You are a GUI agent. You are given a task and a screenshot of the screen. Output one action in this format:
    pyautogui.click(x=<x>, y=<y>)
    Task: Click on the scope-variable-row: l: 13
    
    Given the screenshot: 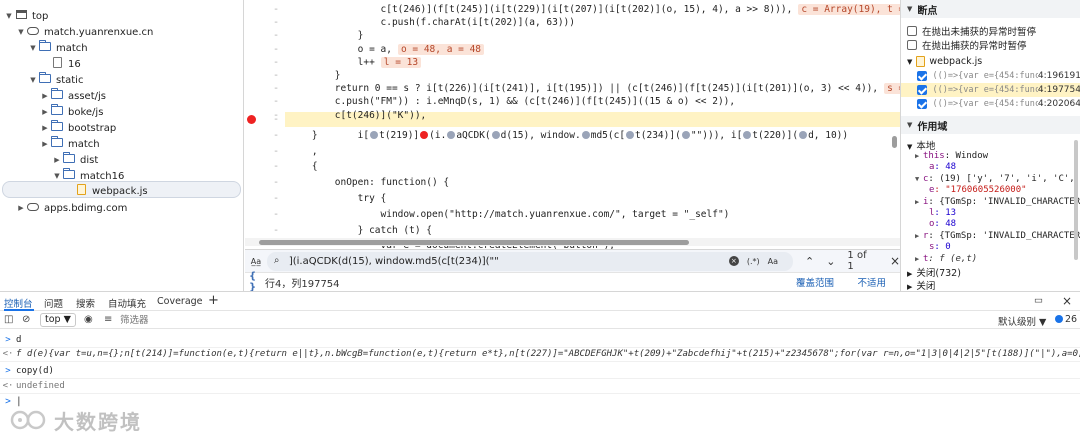 What is the action you would take?
    pyautogui.click(x=938, y=213)
    